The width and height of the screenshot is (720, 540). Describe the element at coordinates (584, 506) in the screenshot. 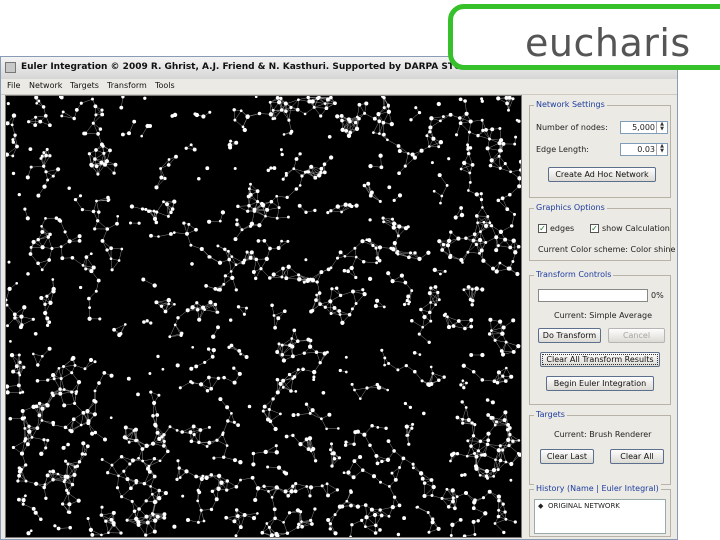

I see `history-item: ORIGINAL NETWORK` at that location.